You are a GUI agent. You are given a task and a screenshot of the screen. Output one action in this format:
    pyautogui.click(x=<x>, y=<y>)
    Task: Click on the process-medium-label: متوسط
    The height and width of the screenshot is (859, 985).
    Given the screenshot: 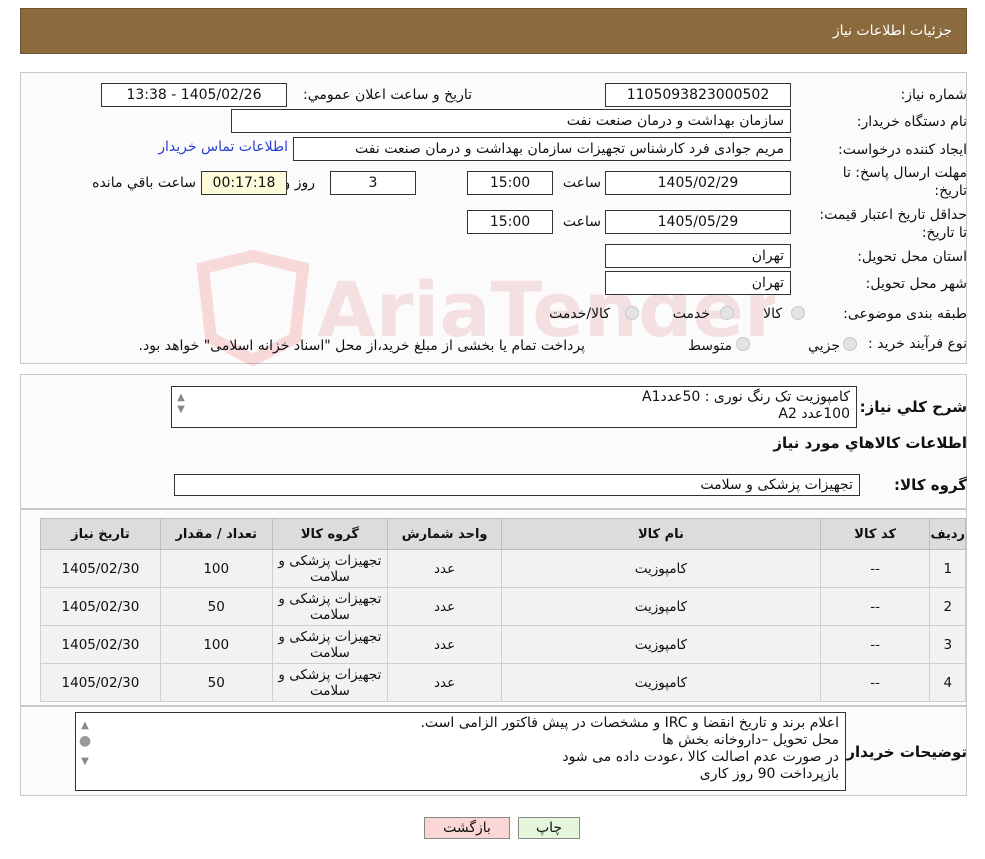 What is the action you would take?
    pyautogui.click(x=710, y=346)
    